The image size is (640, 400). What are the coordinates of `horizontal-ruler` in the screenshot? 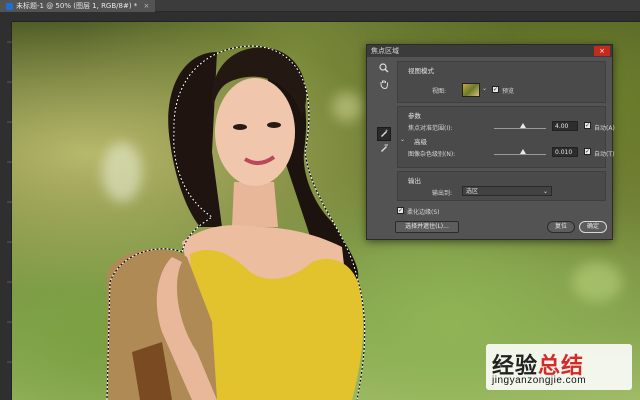 It's located at (326, 19).